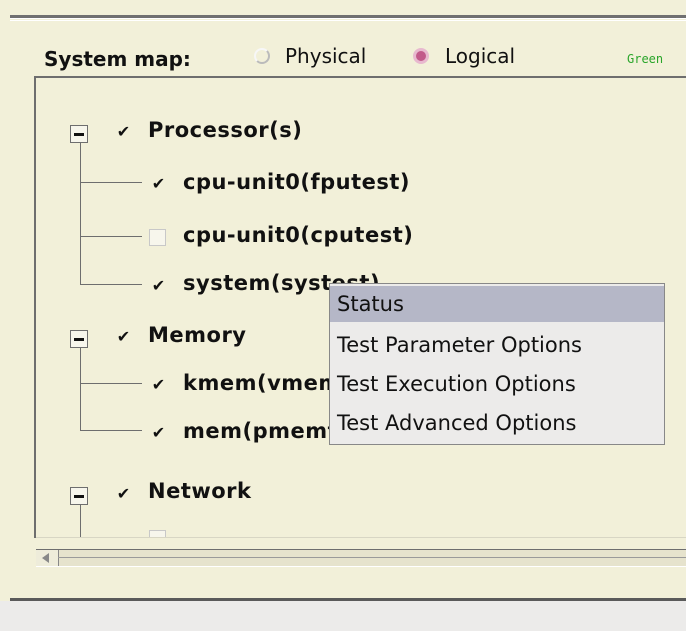 This screenshot has width=686, height=631. Describe the element at coordinates (79, 496) in the screenshot. I see `collapse-network-icon` at that location.